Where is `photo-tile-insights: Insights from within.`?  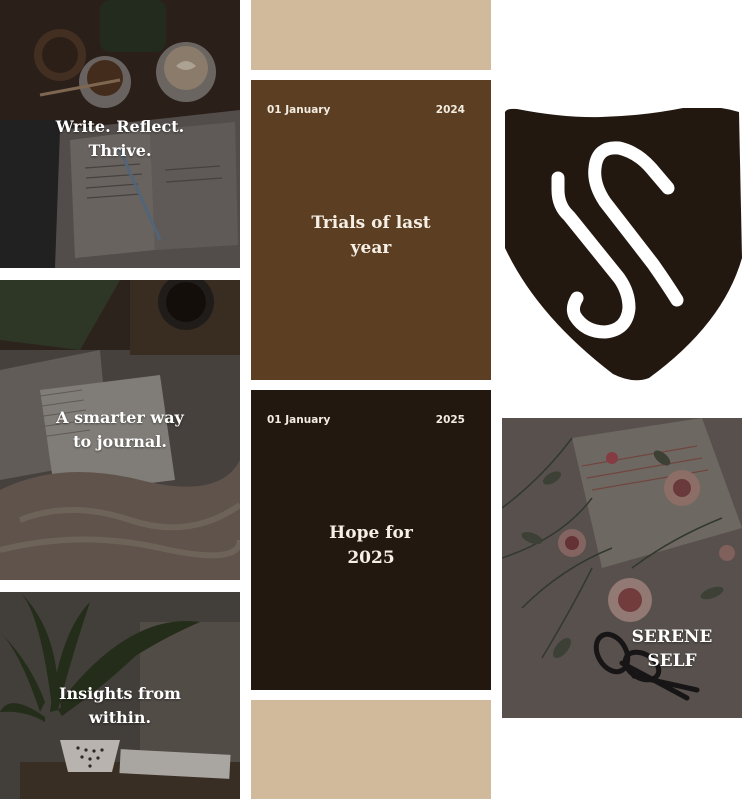 photo-tile-insights: Insights from within. is located at coordinates (120, 695).